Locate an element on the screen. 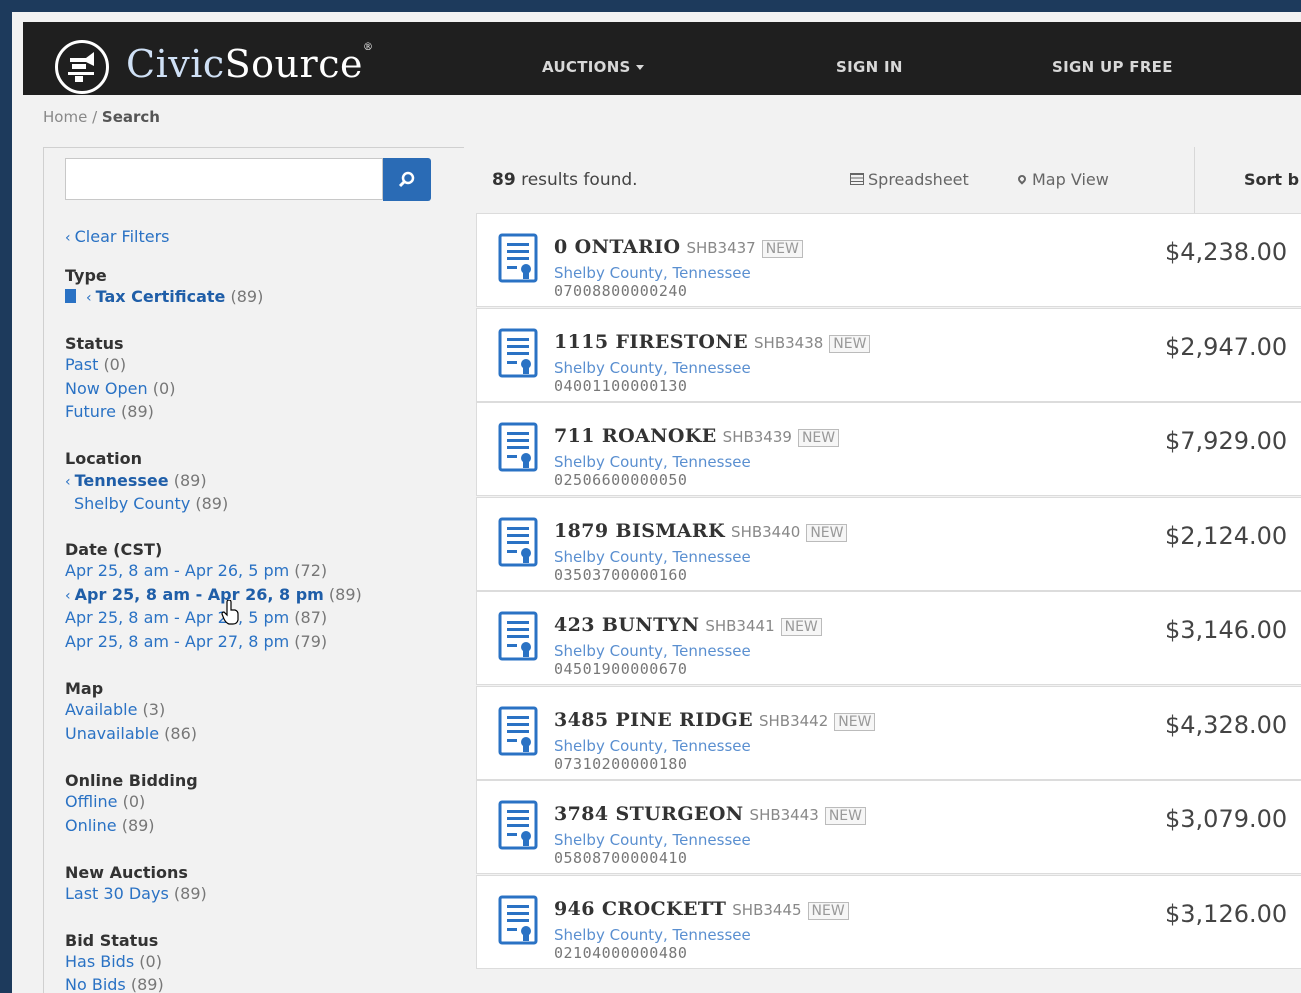 The width and height of the screenshot is (1301, 993). sort-by-dropdown: Sort b is located at coordinates (1271, 179).